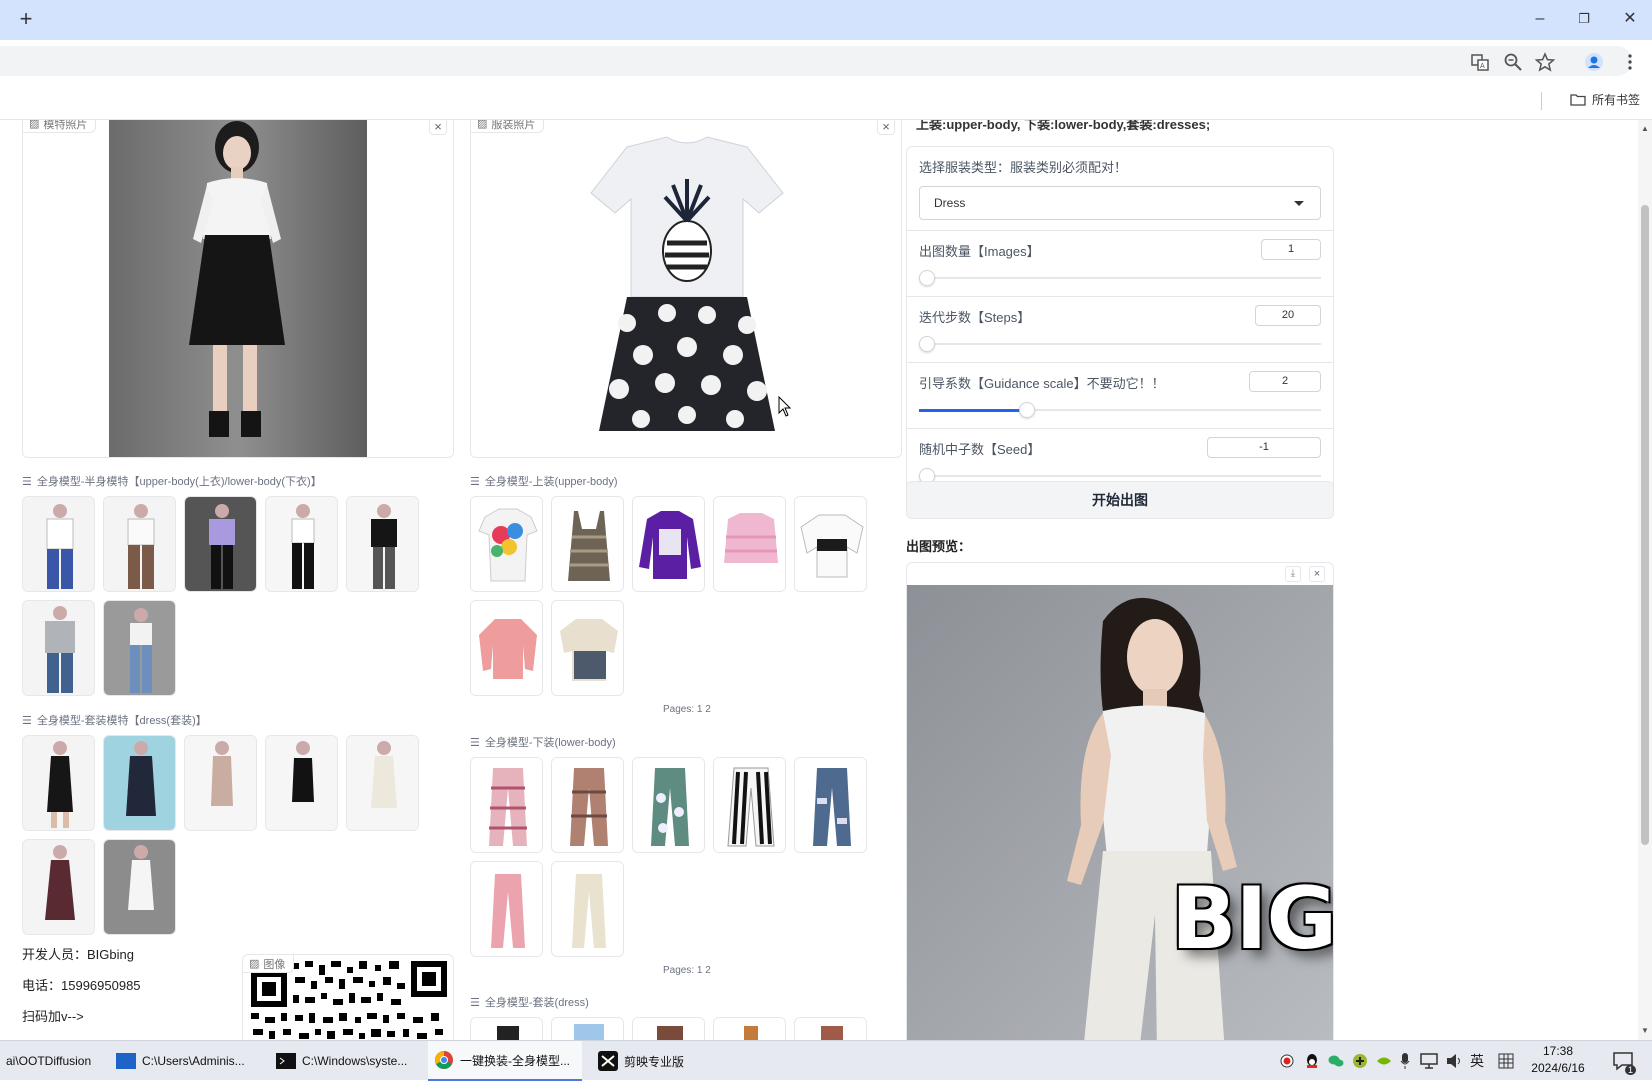 The height and width of the screenshot is (1081, 1652). What do you see at coordinates (348, 997) in the screenshot?
I see `qr-code-panel: ▨ 图像` at bounding box center [348, 997].